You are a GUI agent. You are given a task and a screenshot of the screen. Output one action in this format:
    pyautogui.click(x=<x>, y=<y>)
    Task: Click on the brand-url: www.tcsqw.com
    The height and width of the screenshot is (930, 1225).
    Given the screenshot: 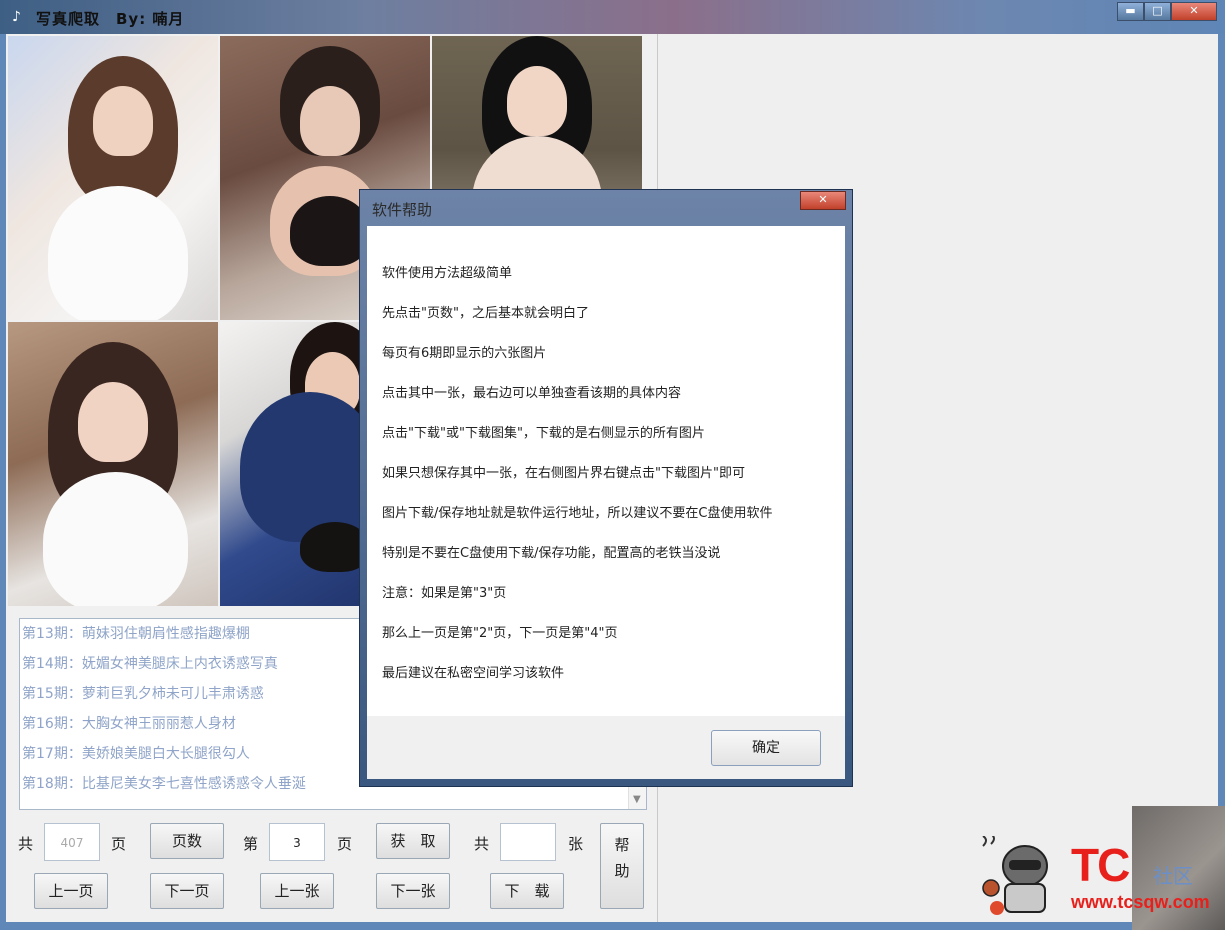 What is the action you would take?
    pyautogui.click(x=1140, y=902)
    